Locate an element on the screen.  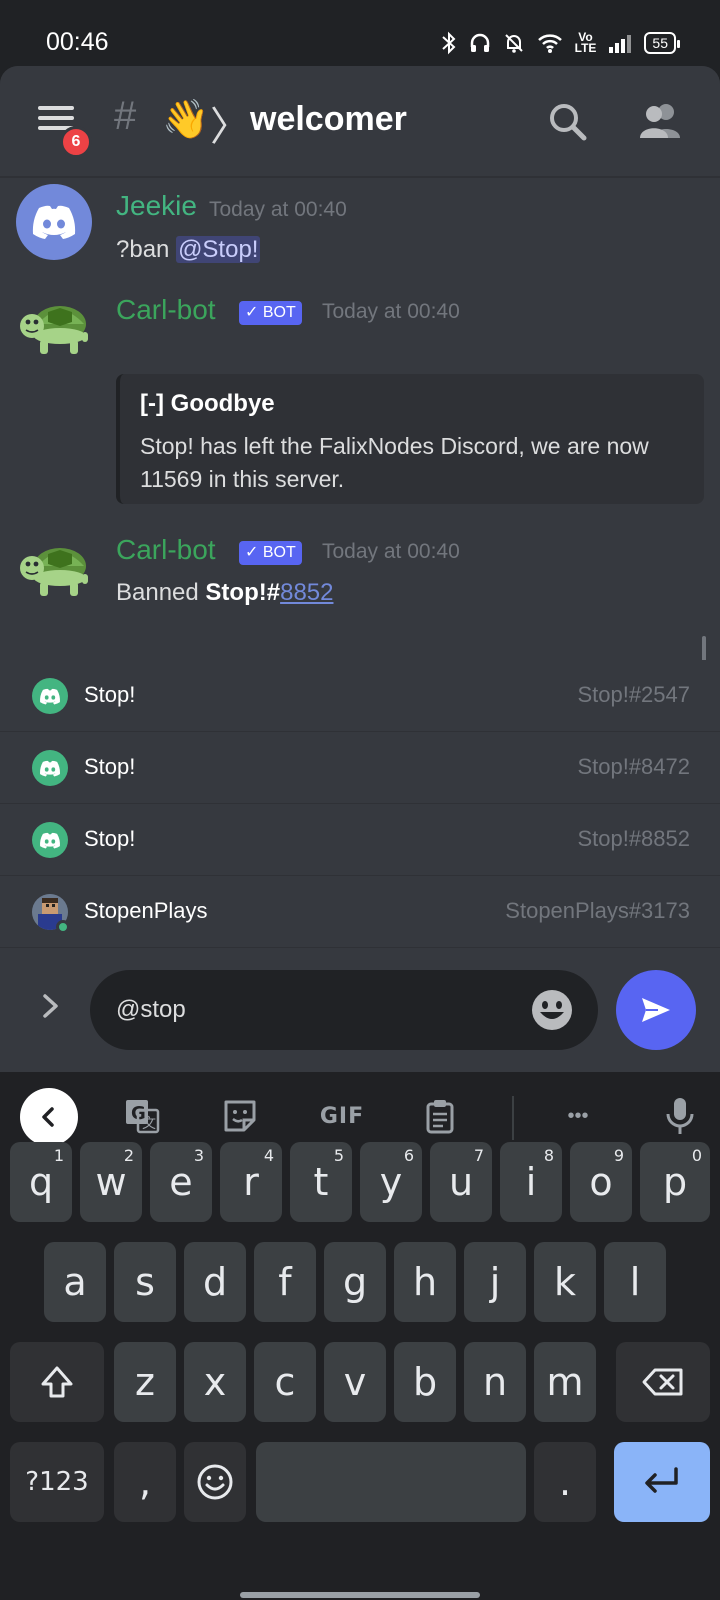
key-x: x is located at coordinates (215, 1382).